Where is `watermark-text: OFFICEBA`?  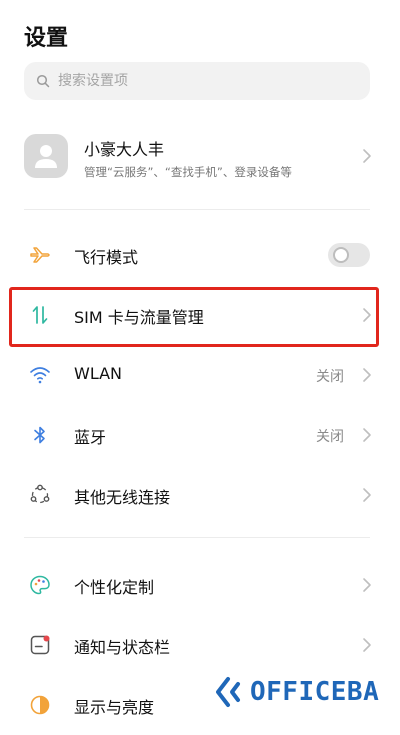 watermark-text: OFFICEBA is located at coordinates (315, 692).